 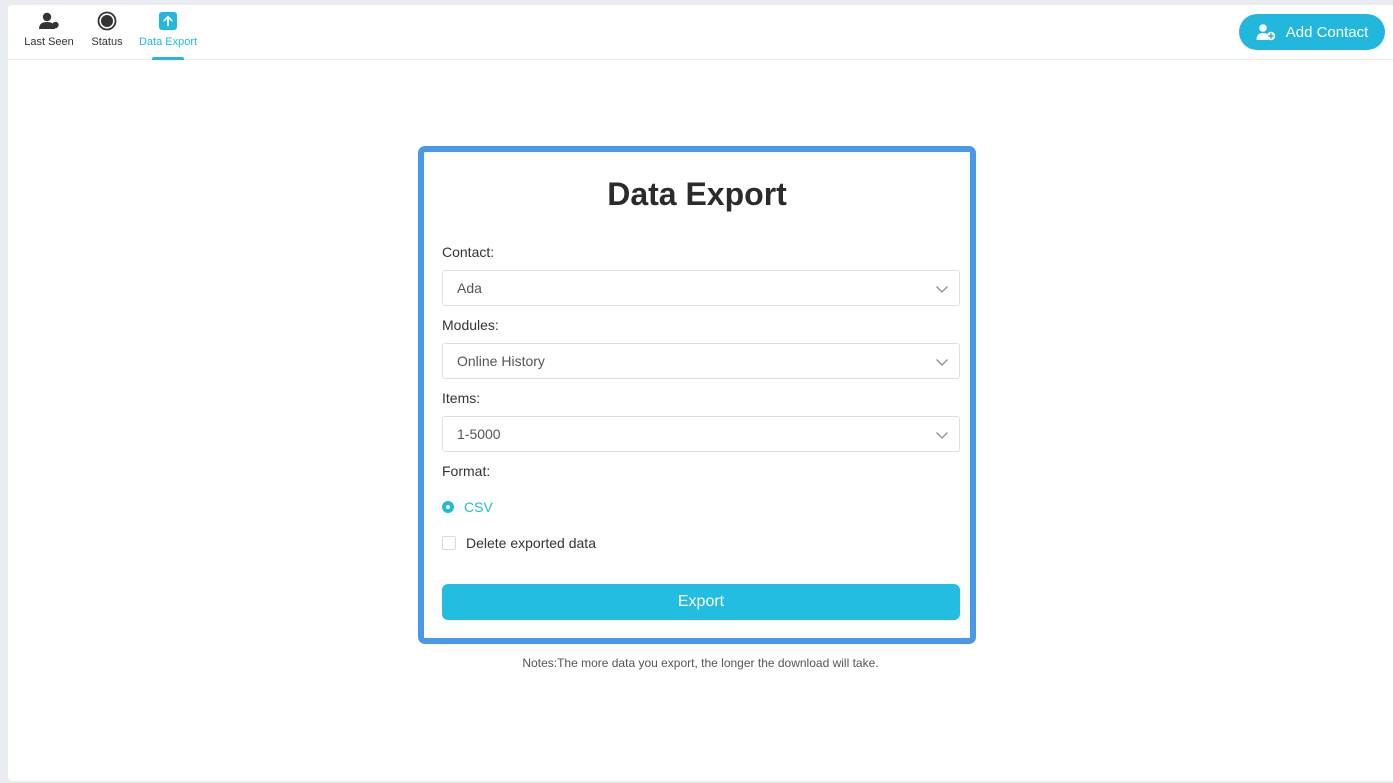 I want to click on page-title: Data Export, so click(x=697, y=194).